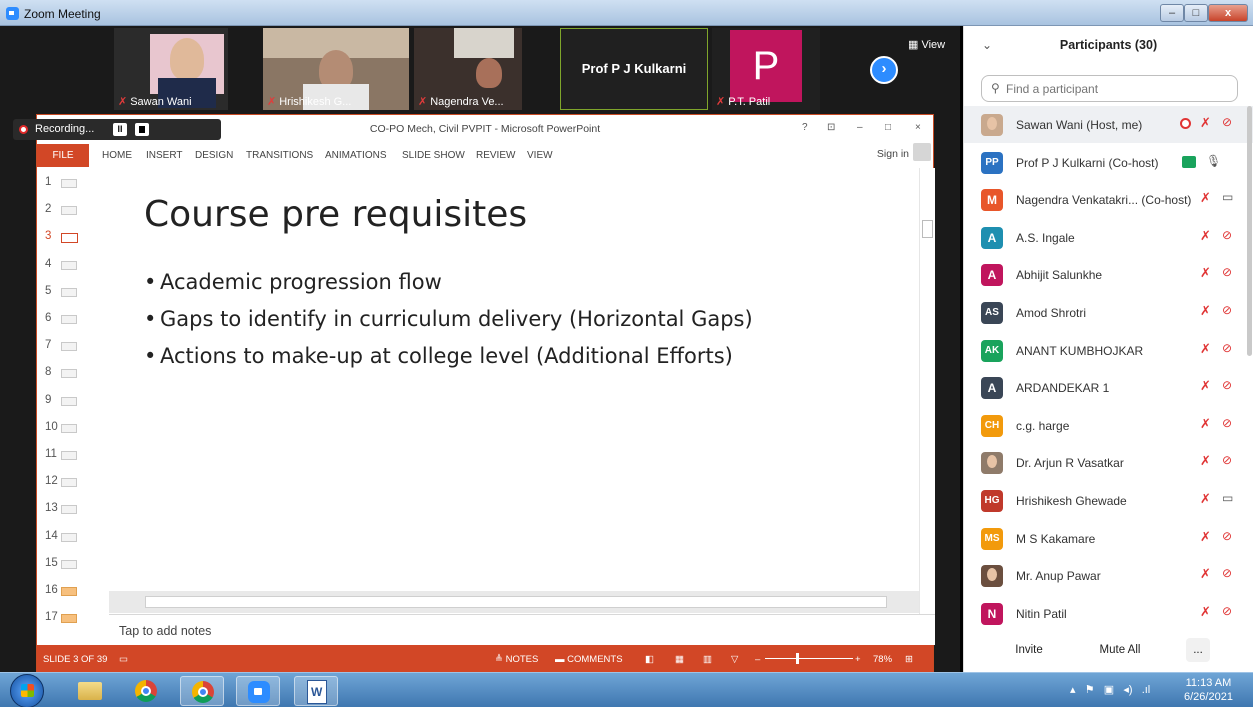 The height and width of the screenshot is (707, 1253). What do you see at coordinates (117, 155) in the screenshot?
I see `tab-home: HOME` at bounding box center [117, 155].